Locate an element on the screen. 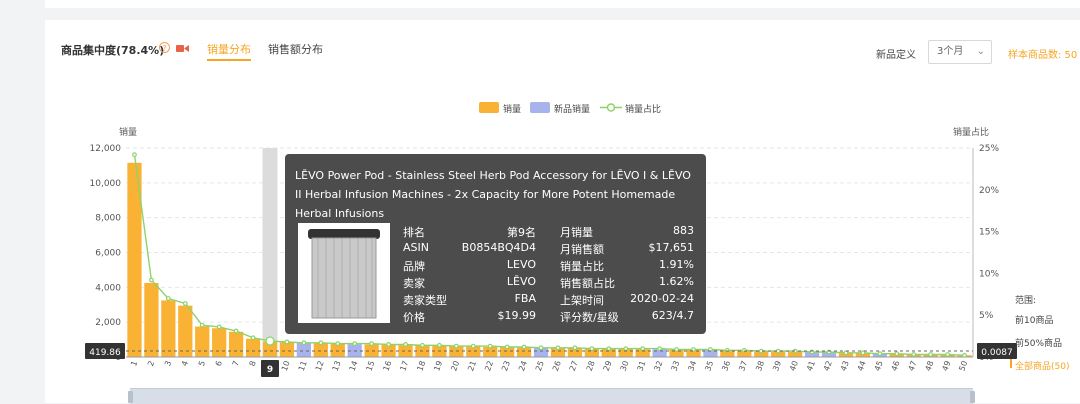 This screenshot has width=1080, height=404. x-tick-label: 19 is located at coordinates (438, 366).